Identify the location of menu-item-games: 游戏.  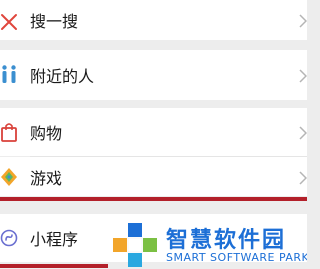
(153, 176).